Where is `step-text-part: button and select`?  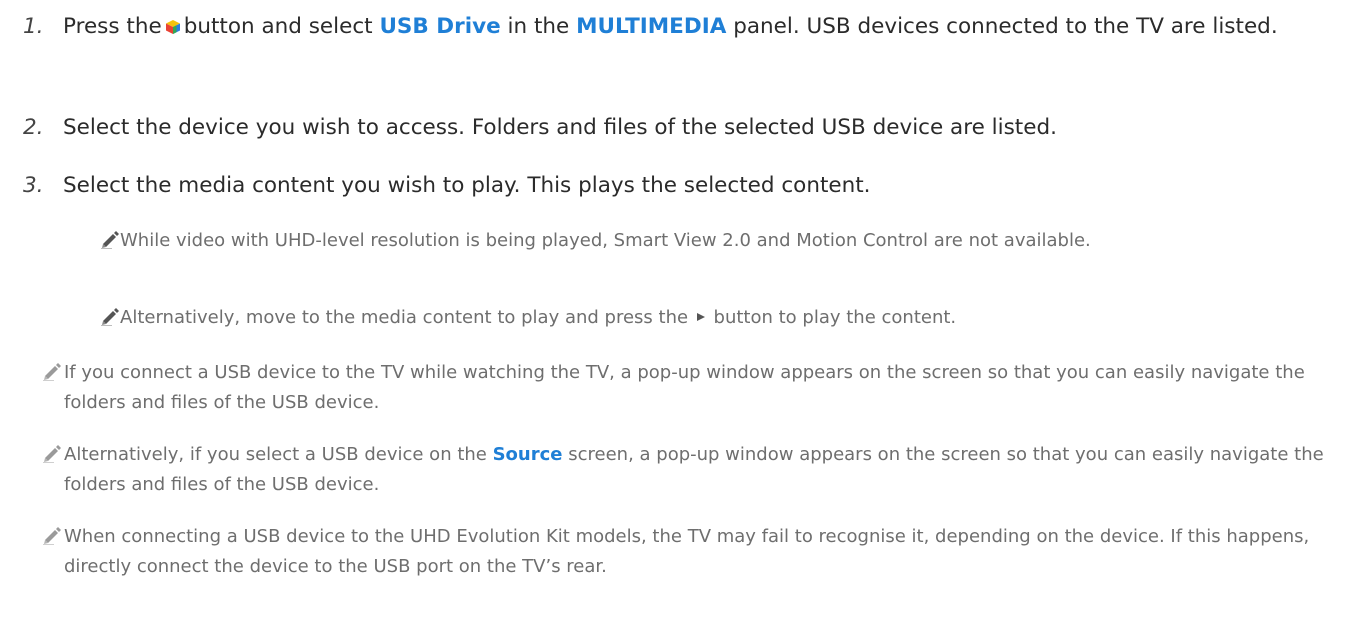
step-text-part: button and select is located at coordinates (278, 26).